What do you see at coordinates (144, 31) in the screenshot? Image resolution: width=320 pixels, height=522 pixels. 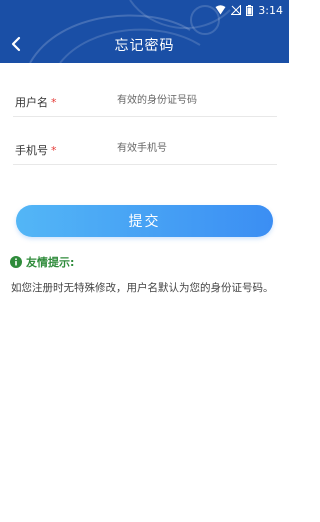 I see `app-header: 3:14 忘记密码` at bounding box center [144, 31].